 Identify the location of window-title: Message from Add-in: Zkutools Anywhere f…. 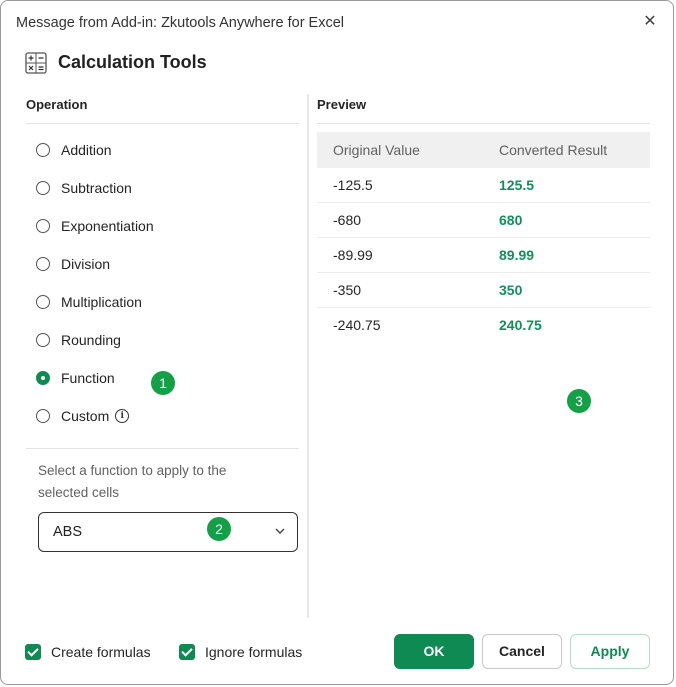
(180, 23).